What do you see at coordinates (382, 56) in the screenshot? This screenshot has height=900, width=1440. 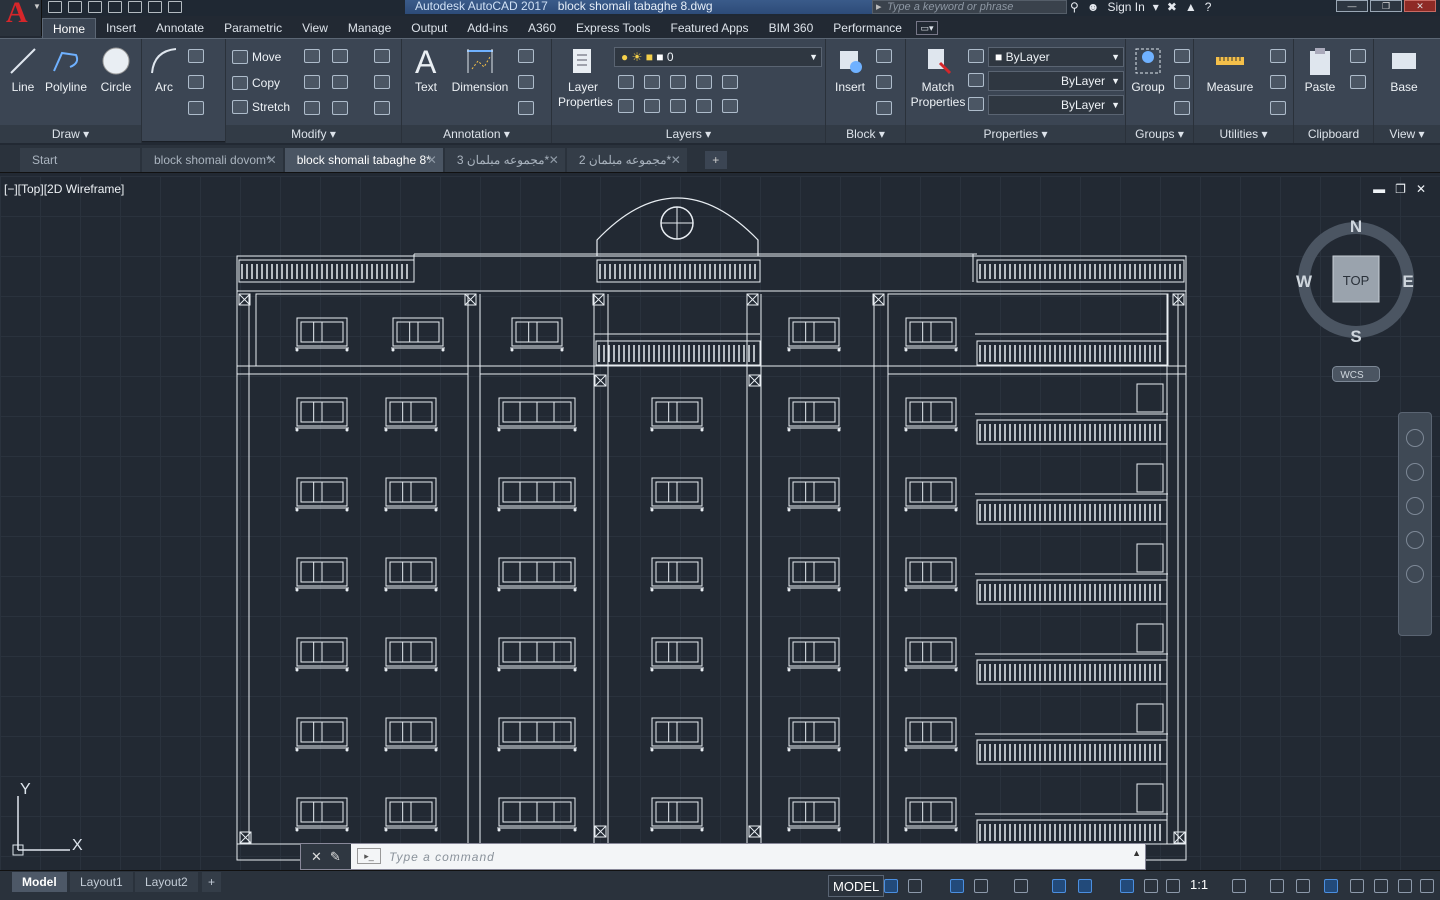 I see `erase-icon` at bounding box center [382, 56].